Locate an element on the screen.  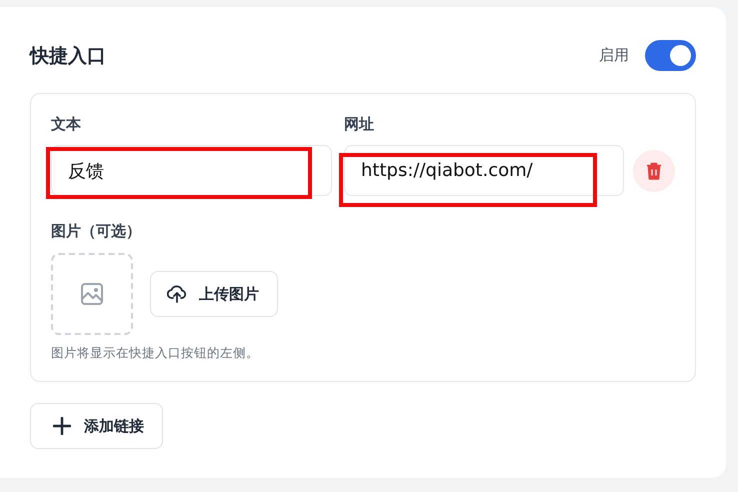
image-placeholder is located at coordinates (92, 294).